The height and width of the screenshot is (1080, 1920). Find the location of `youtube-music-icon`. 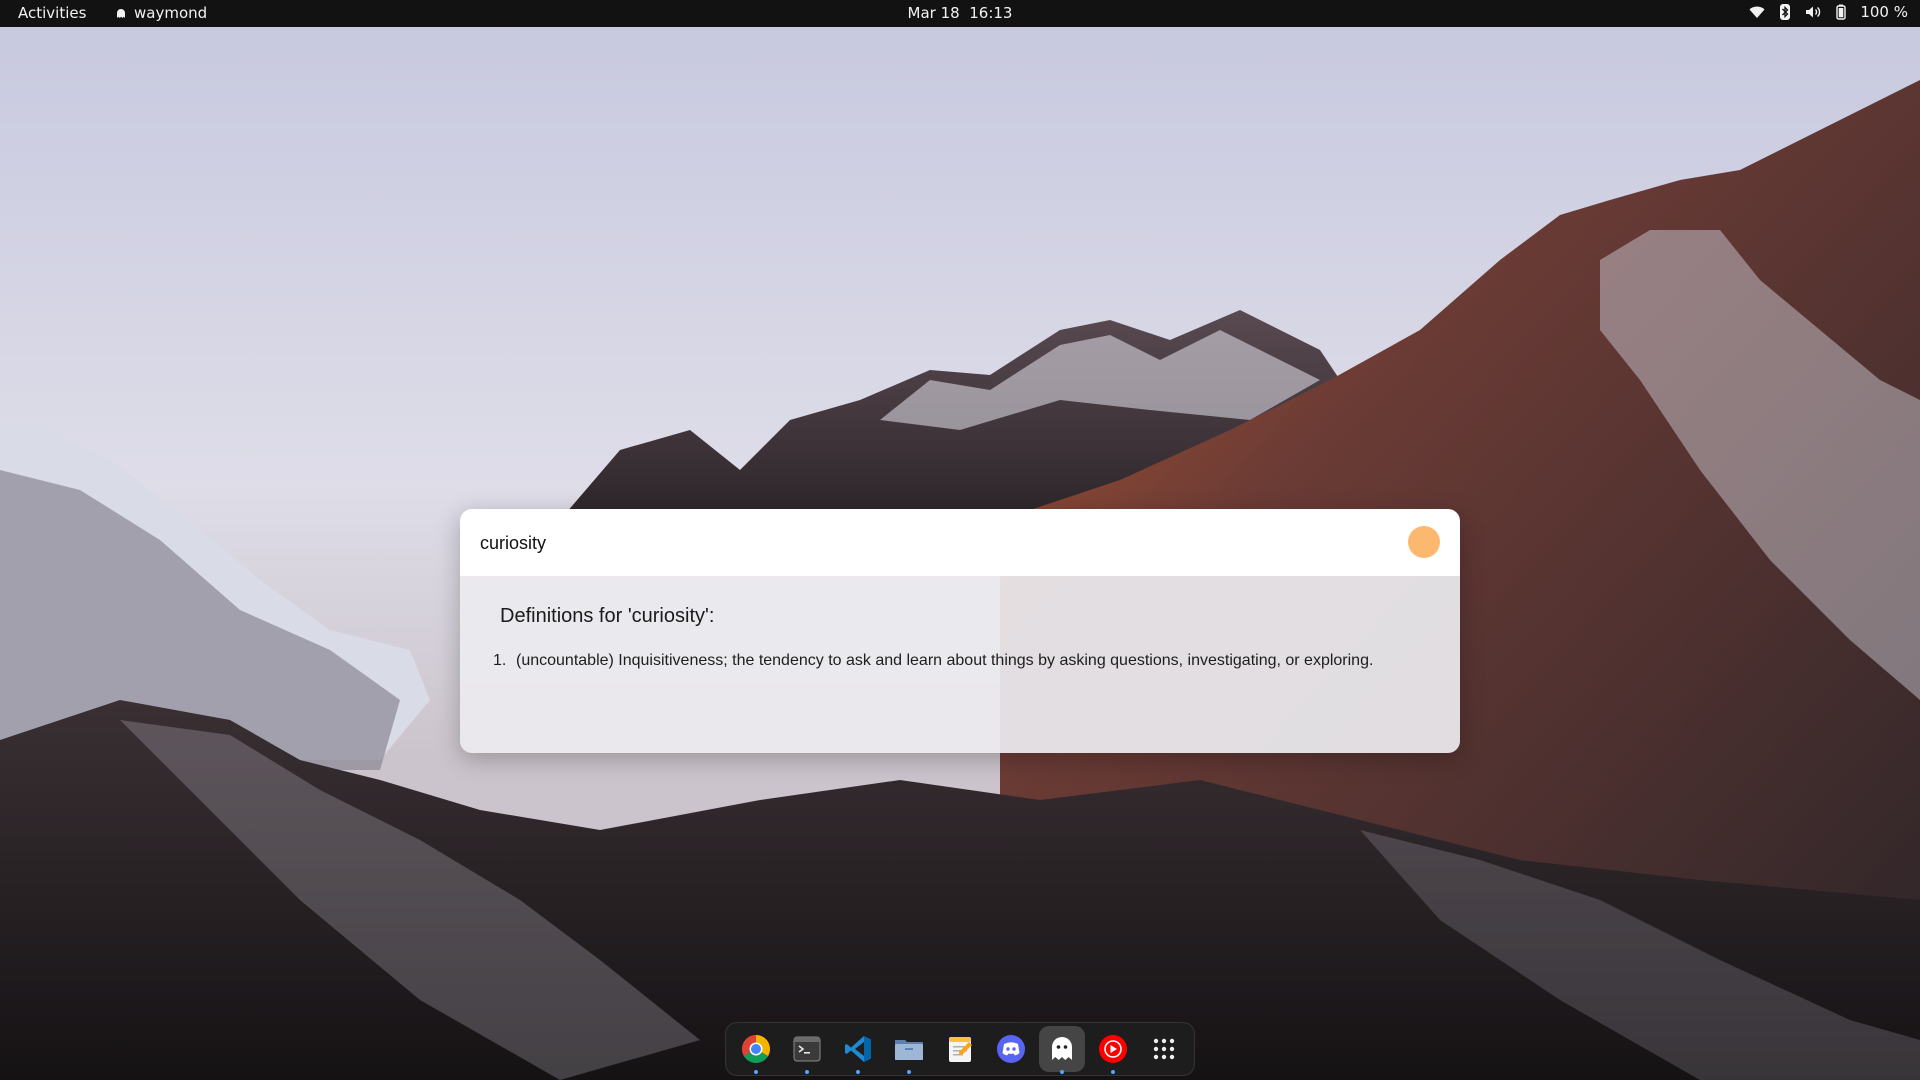

youtube-music-icon is located at coordinates (1113, 1049).